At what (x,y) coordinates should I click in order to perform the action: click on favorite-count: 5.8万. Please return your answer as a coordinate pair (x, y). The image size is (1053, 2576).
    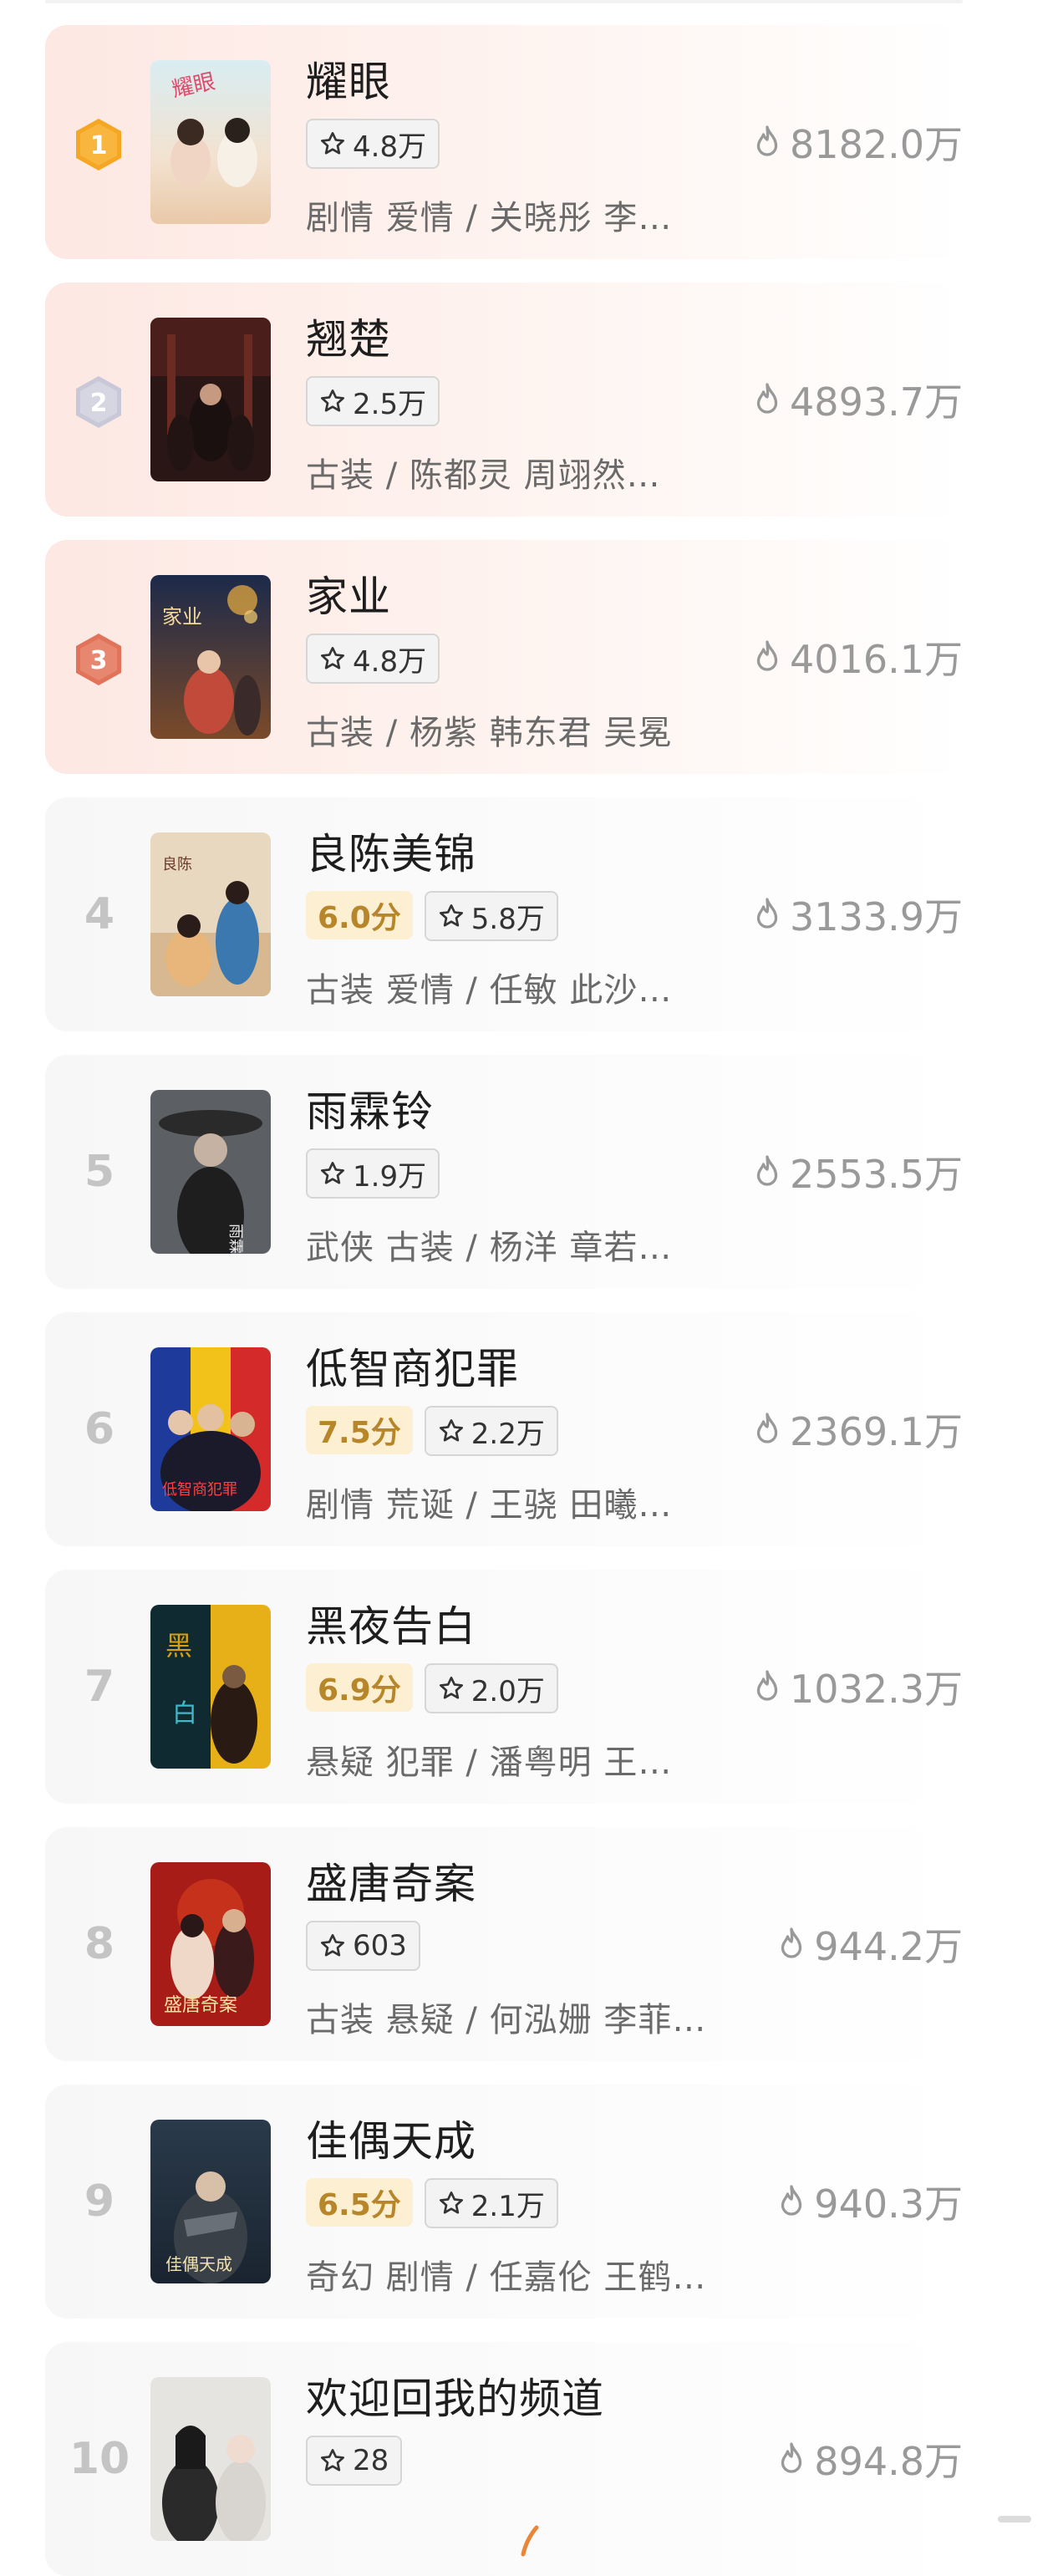
    Looking at the image, I should click on (508, 919).